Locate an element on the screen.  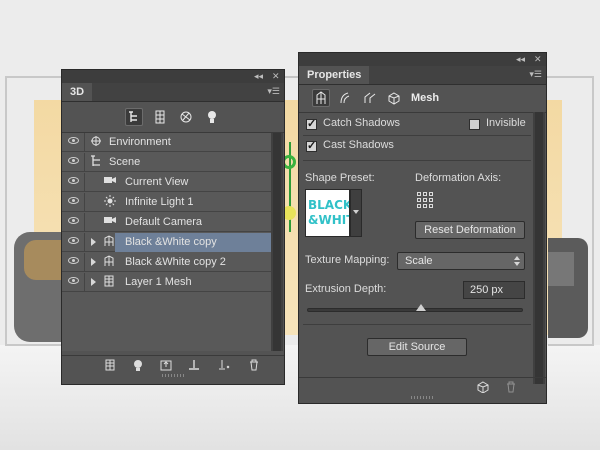
properties-mode-label: Mesh is located at coordinates (425, 98).